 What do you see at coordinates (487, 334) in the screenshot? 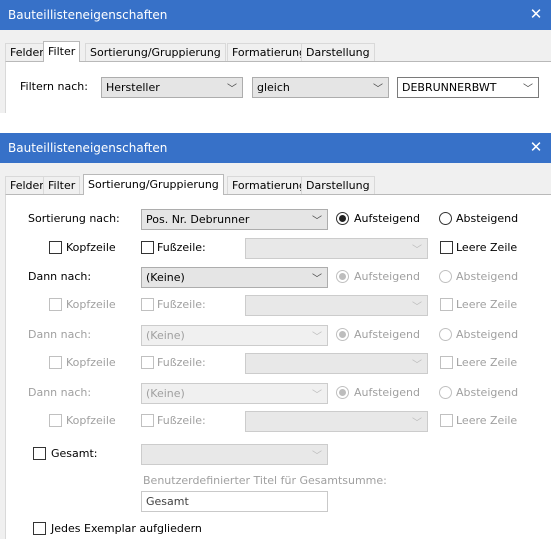
I see `descending-label-3: Absteigend` at bounding box center [487, 334].